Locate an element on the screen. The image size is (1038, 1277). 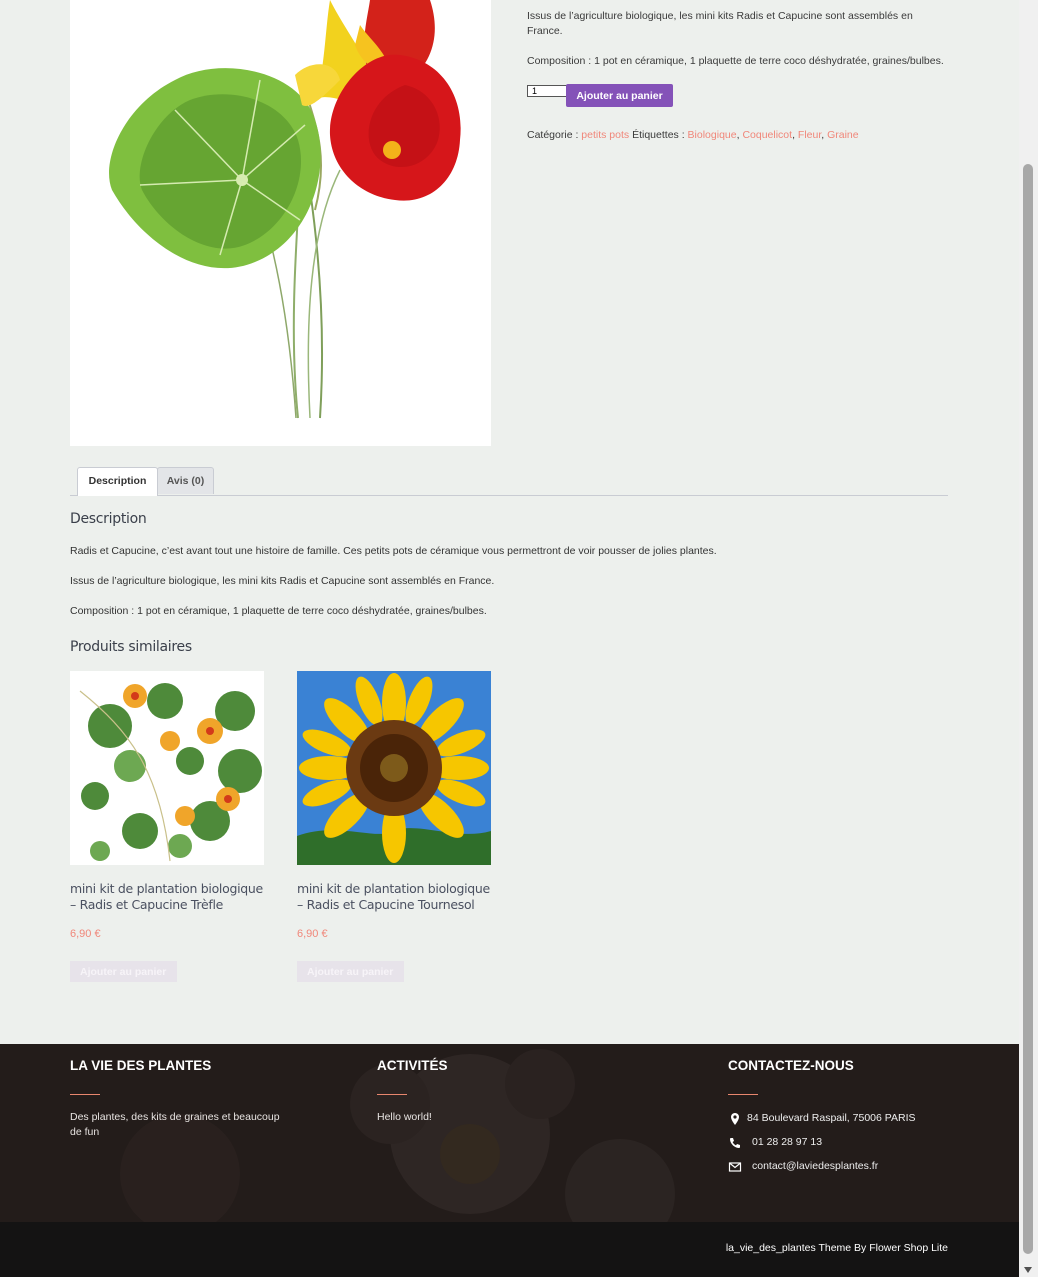
sunflower-illustration is located at coordinates (394, 768).